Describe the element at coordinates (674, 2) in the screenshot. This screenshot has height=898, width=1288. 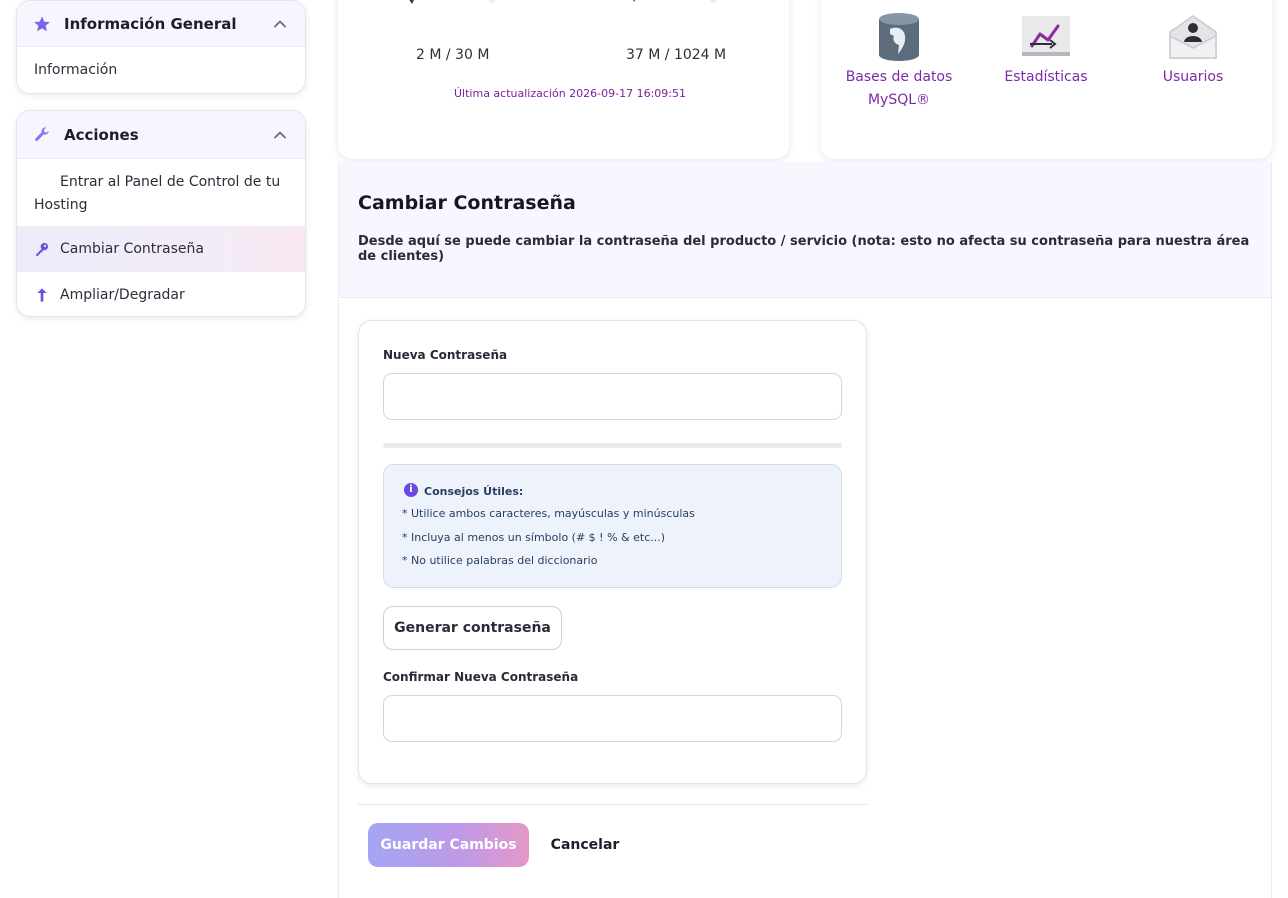
I see `bandwidth-usage-gauge` at that location.